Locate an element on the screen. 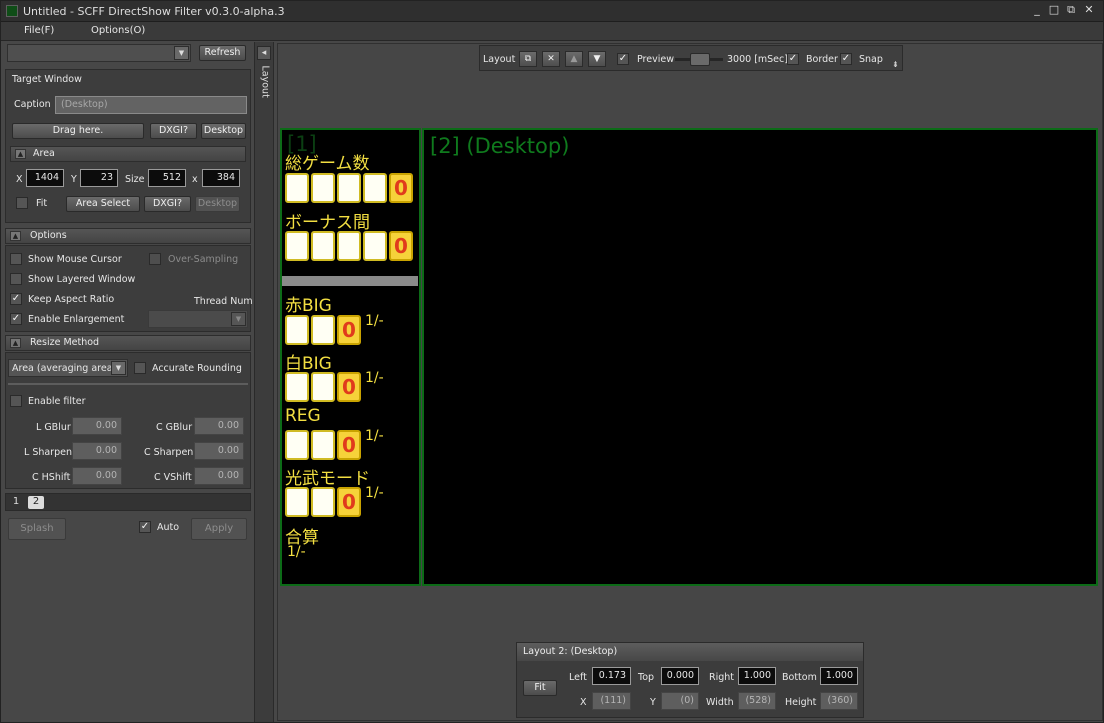  left-field: 0.173 is located at coordinates (611, 676).